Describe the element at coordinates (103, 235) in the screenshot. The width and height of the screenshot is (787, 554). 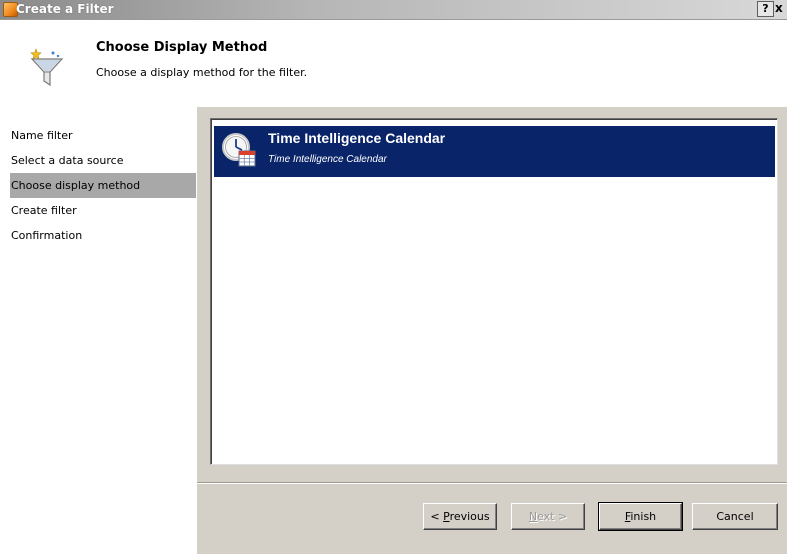
I see `step-confirmation: Confirmation` at that location.